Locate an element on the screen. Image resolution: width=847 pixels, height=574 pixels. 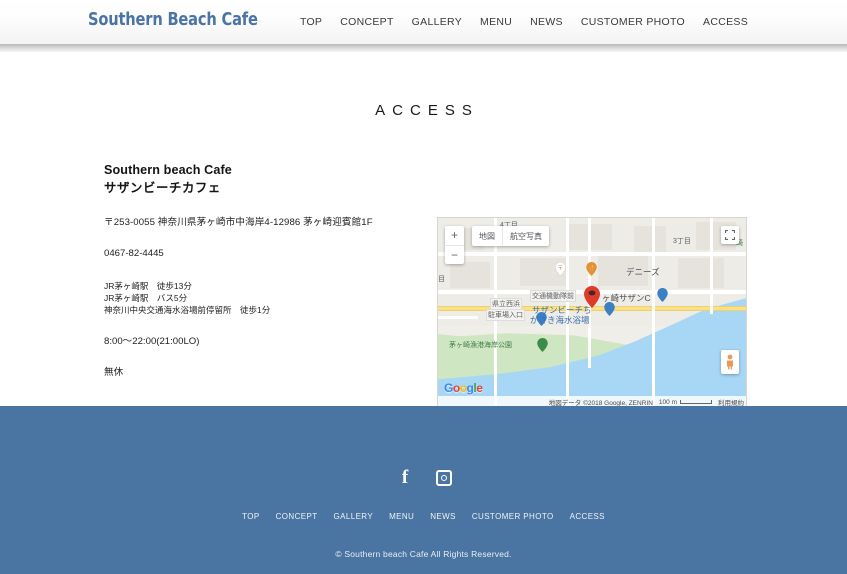
google-logo: Google is located at coordinates (463, 388).